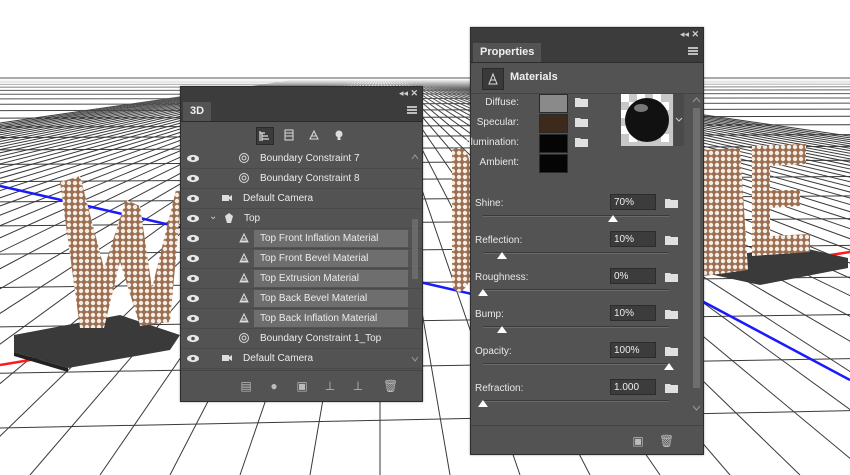 This screenshot has height=475, width=850. Describe the element at coordinates (581, 397) in the screenshot. I see `material-slider-row: Refraction: 1.000` at that location.